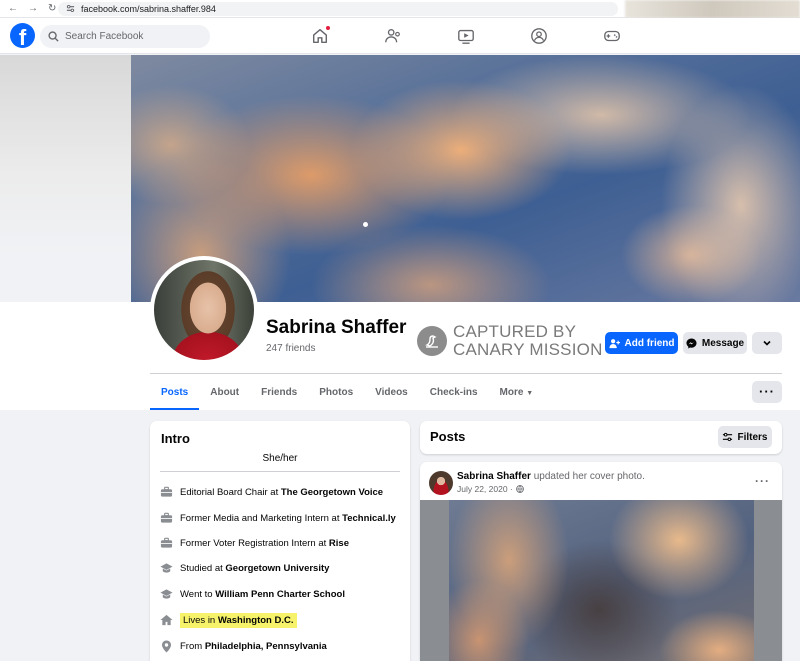 The image size is (800, 661). What do you see at coordinates (277, 568) in the screenshot?
I see `intro-link: Georgetown University` at bounding box center [277, 568].